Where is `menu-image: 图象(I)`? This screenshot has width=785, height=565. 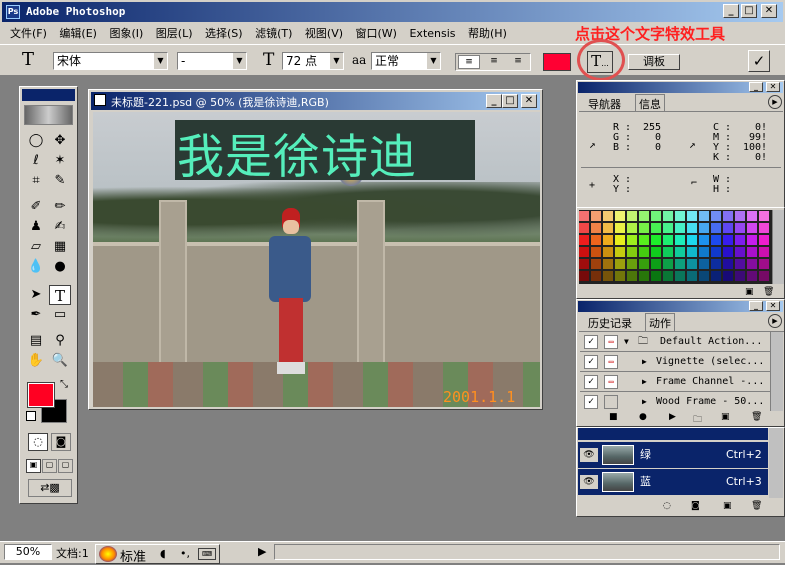 menu-image: 图象(I) is located at coordinates (126, 33).